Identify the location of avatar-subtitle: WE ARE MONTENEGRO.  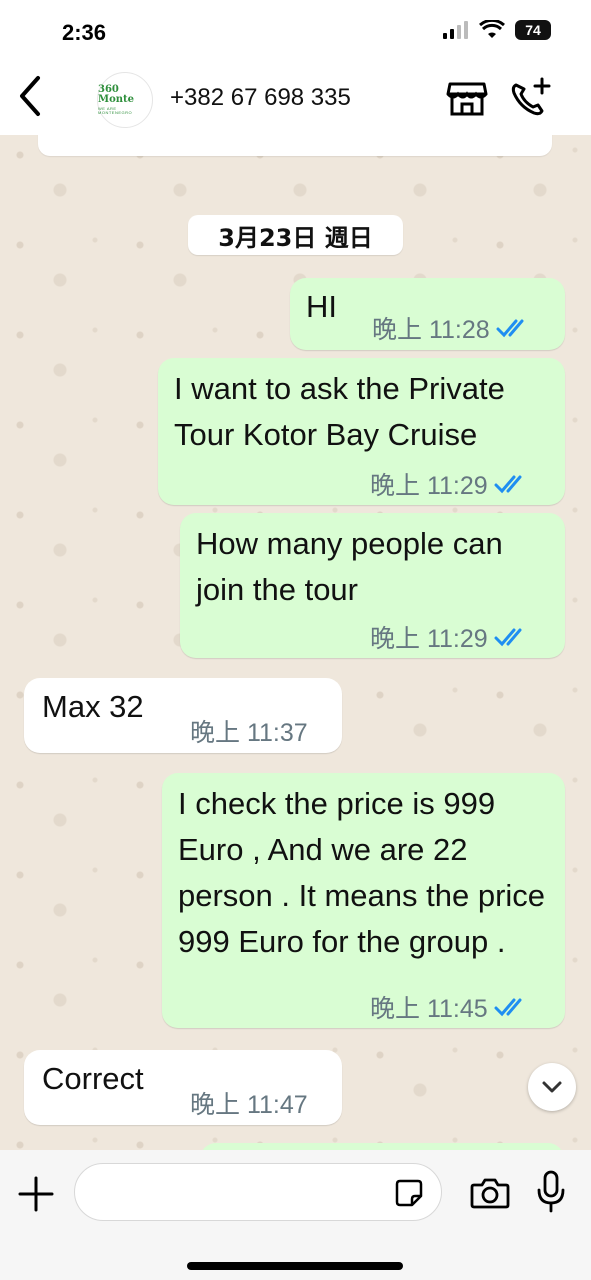
(115, 110).